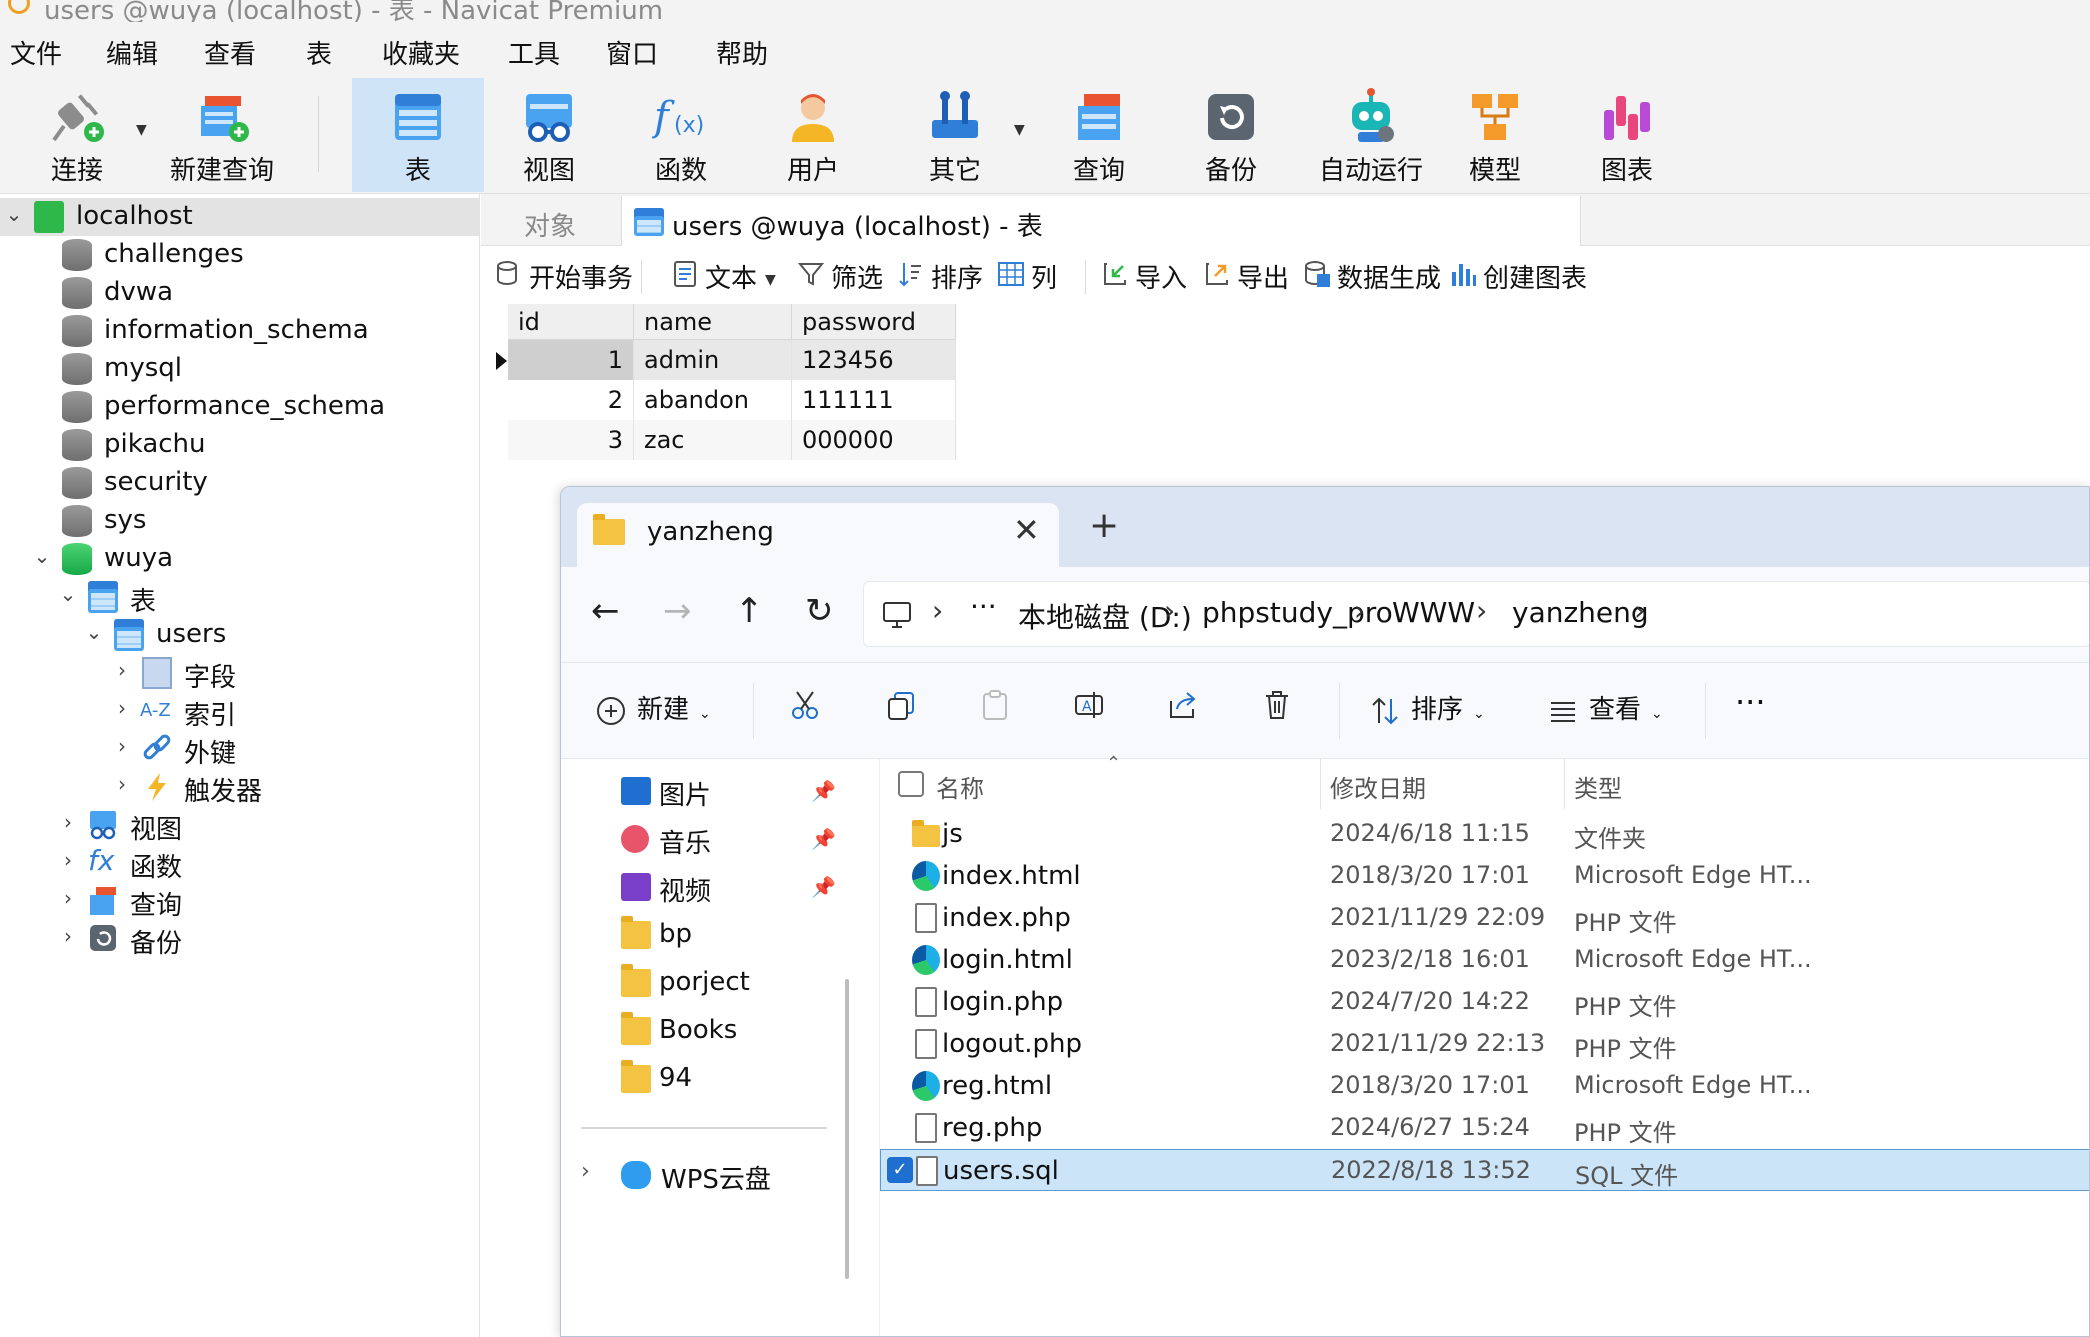  What do you see at coordinates (1094, 705) in the screenshot?
I see `rename-button: A` at bounding box center [1094, 705].